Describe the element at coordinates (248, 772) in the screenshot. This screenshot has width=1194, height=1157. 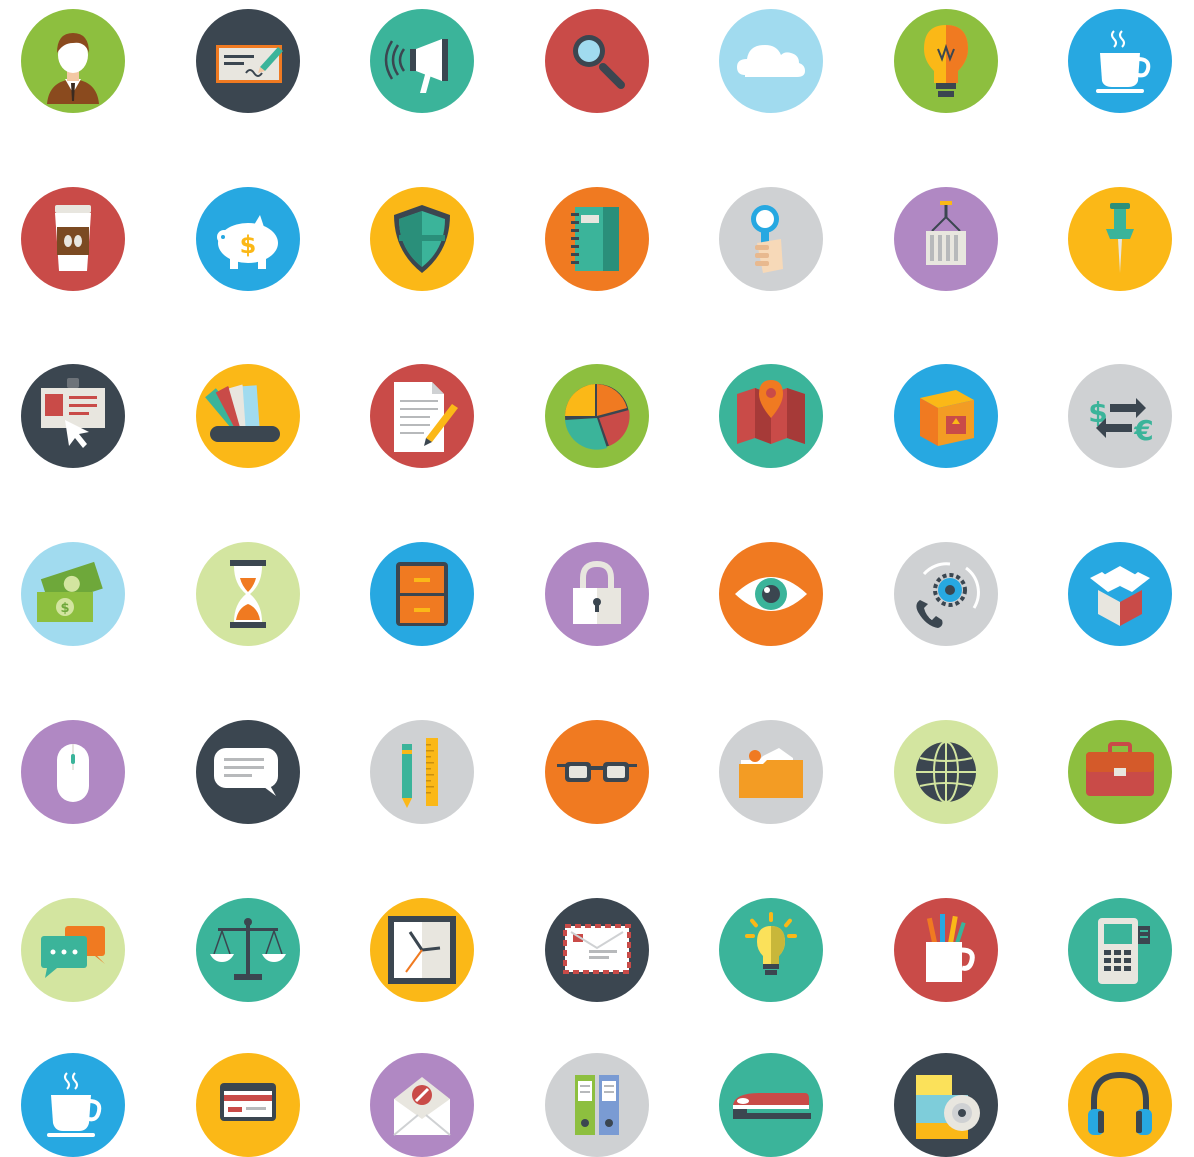
I see `speech-bubble-icon` at that location.